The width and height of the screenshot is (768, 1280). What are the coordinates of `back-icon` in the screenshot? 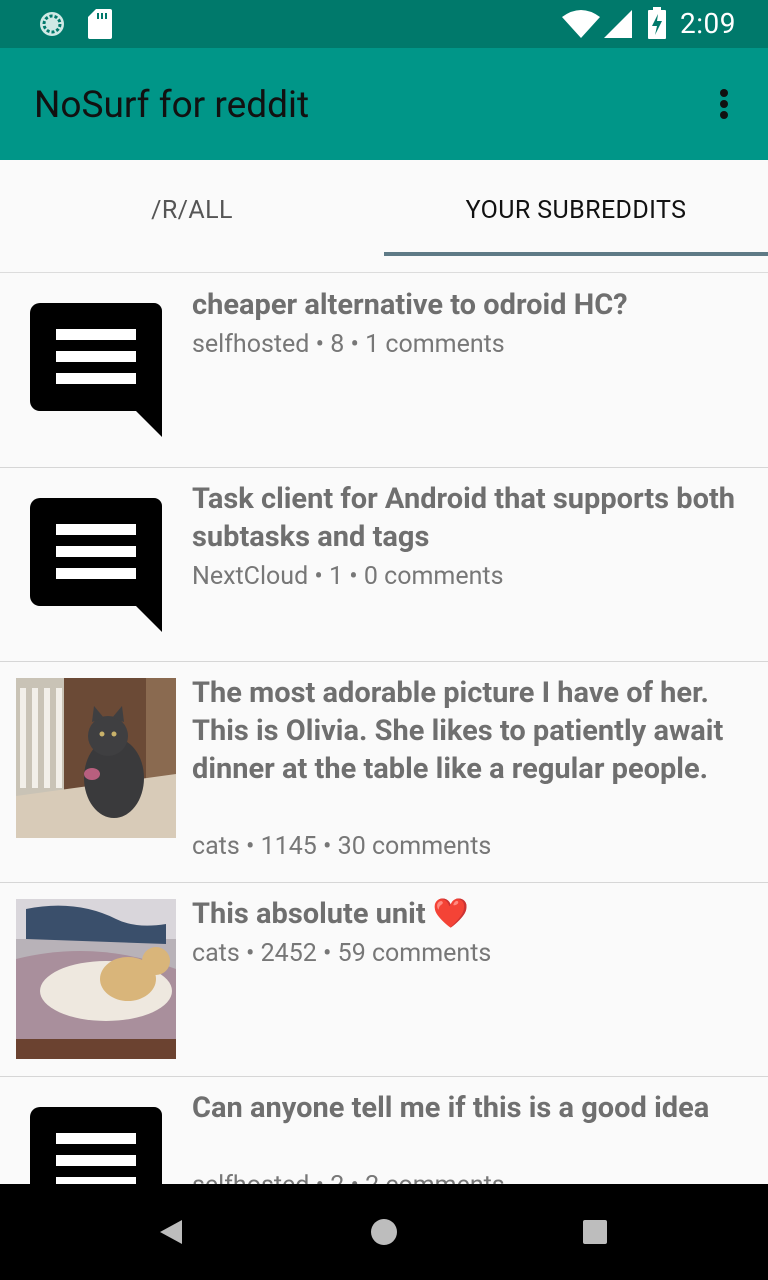 It's located at (172, 1232).